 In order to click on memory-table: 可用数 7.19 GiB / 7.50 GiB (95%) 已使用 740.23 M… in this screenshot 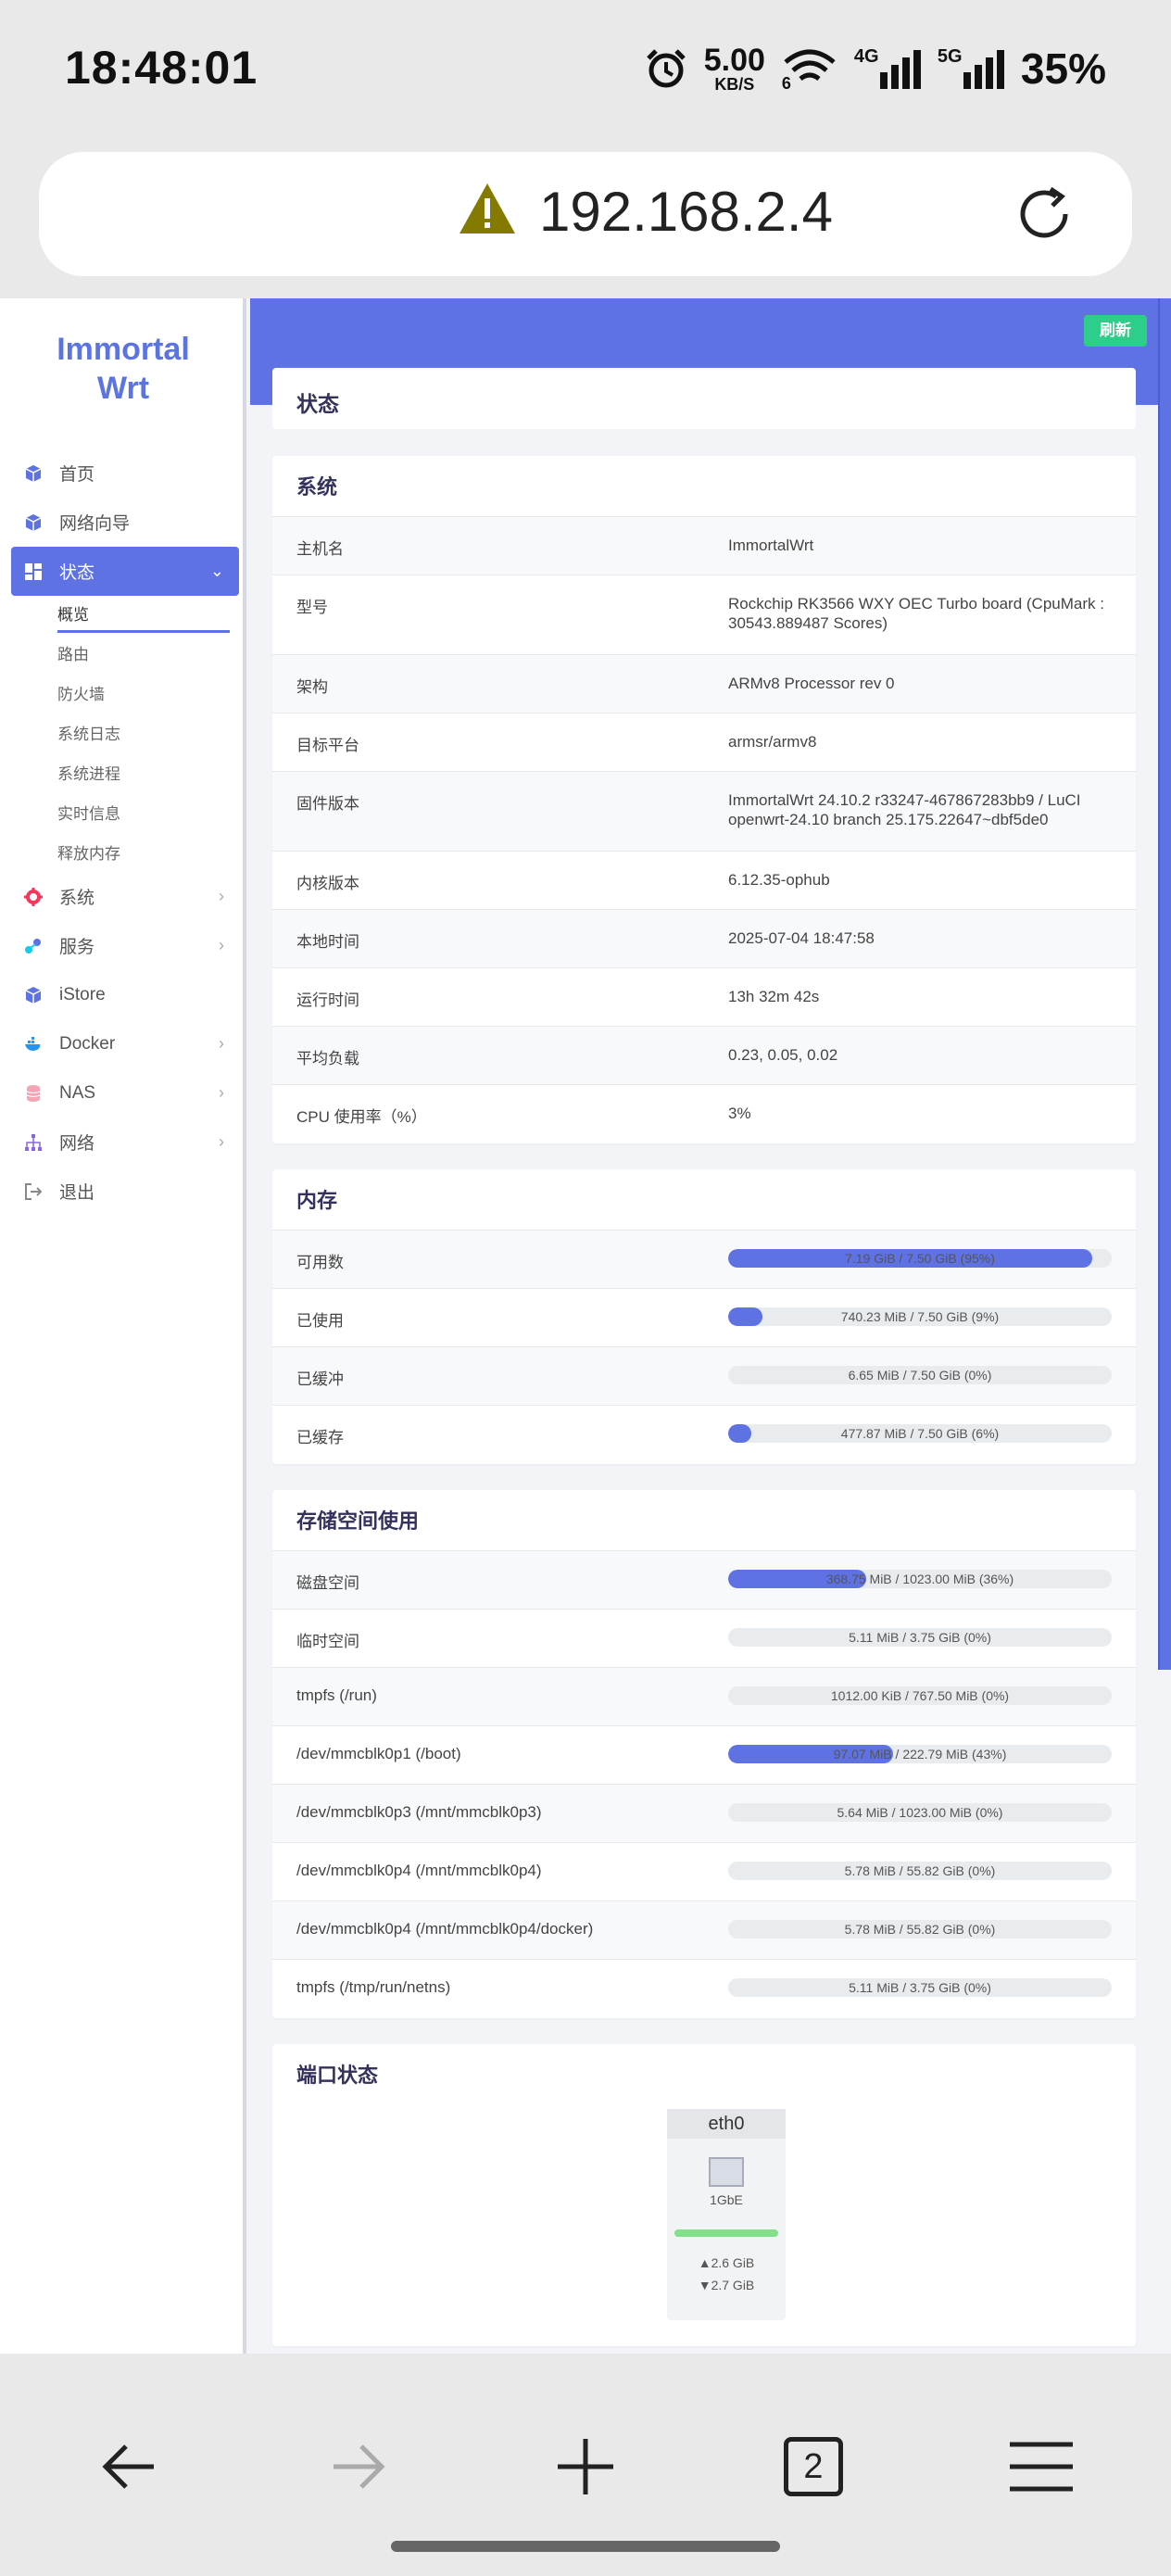, I will do `click(704, 1347)`.